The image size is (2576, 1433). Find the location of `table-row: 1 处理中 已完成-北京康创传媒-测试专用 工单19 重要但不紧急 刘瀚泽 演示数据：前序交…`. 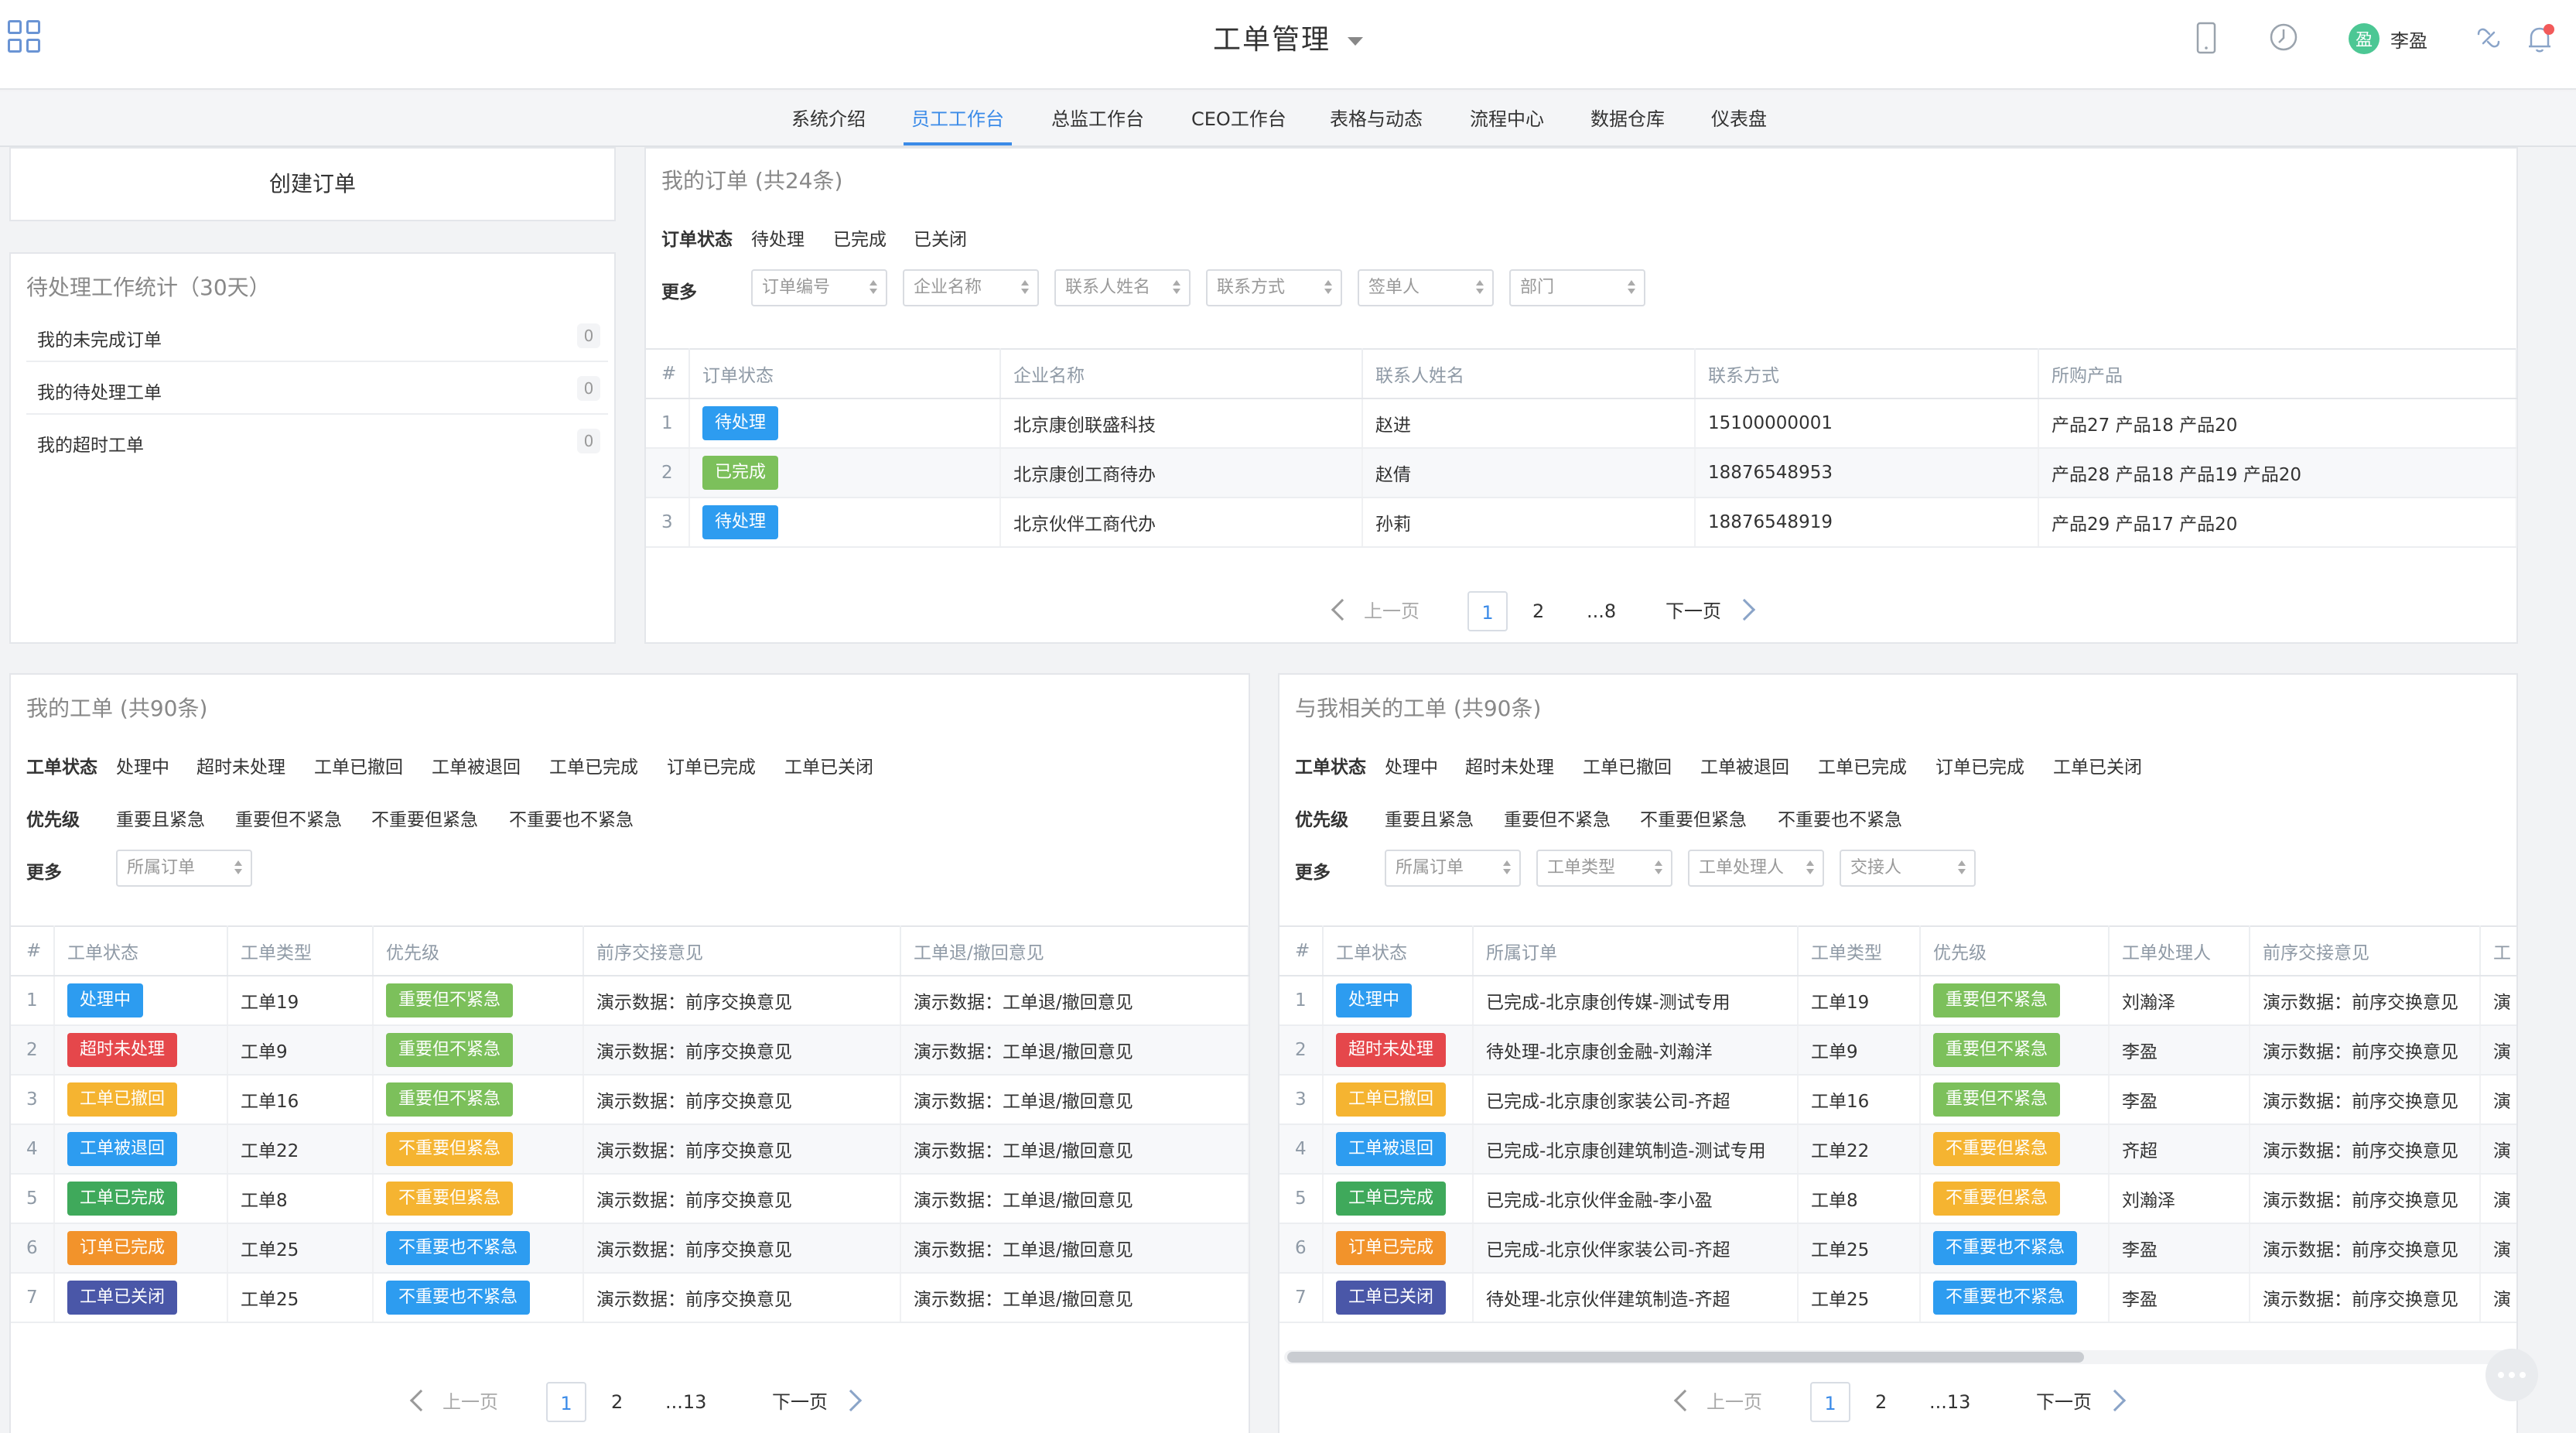

table-row: 1 处理中 已完成-北京康创传媒-测试专用 工单19 重要但不紧急 刘瀚泽 演示数据：前序交… is located at coordinates (1897, 1001).